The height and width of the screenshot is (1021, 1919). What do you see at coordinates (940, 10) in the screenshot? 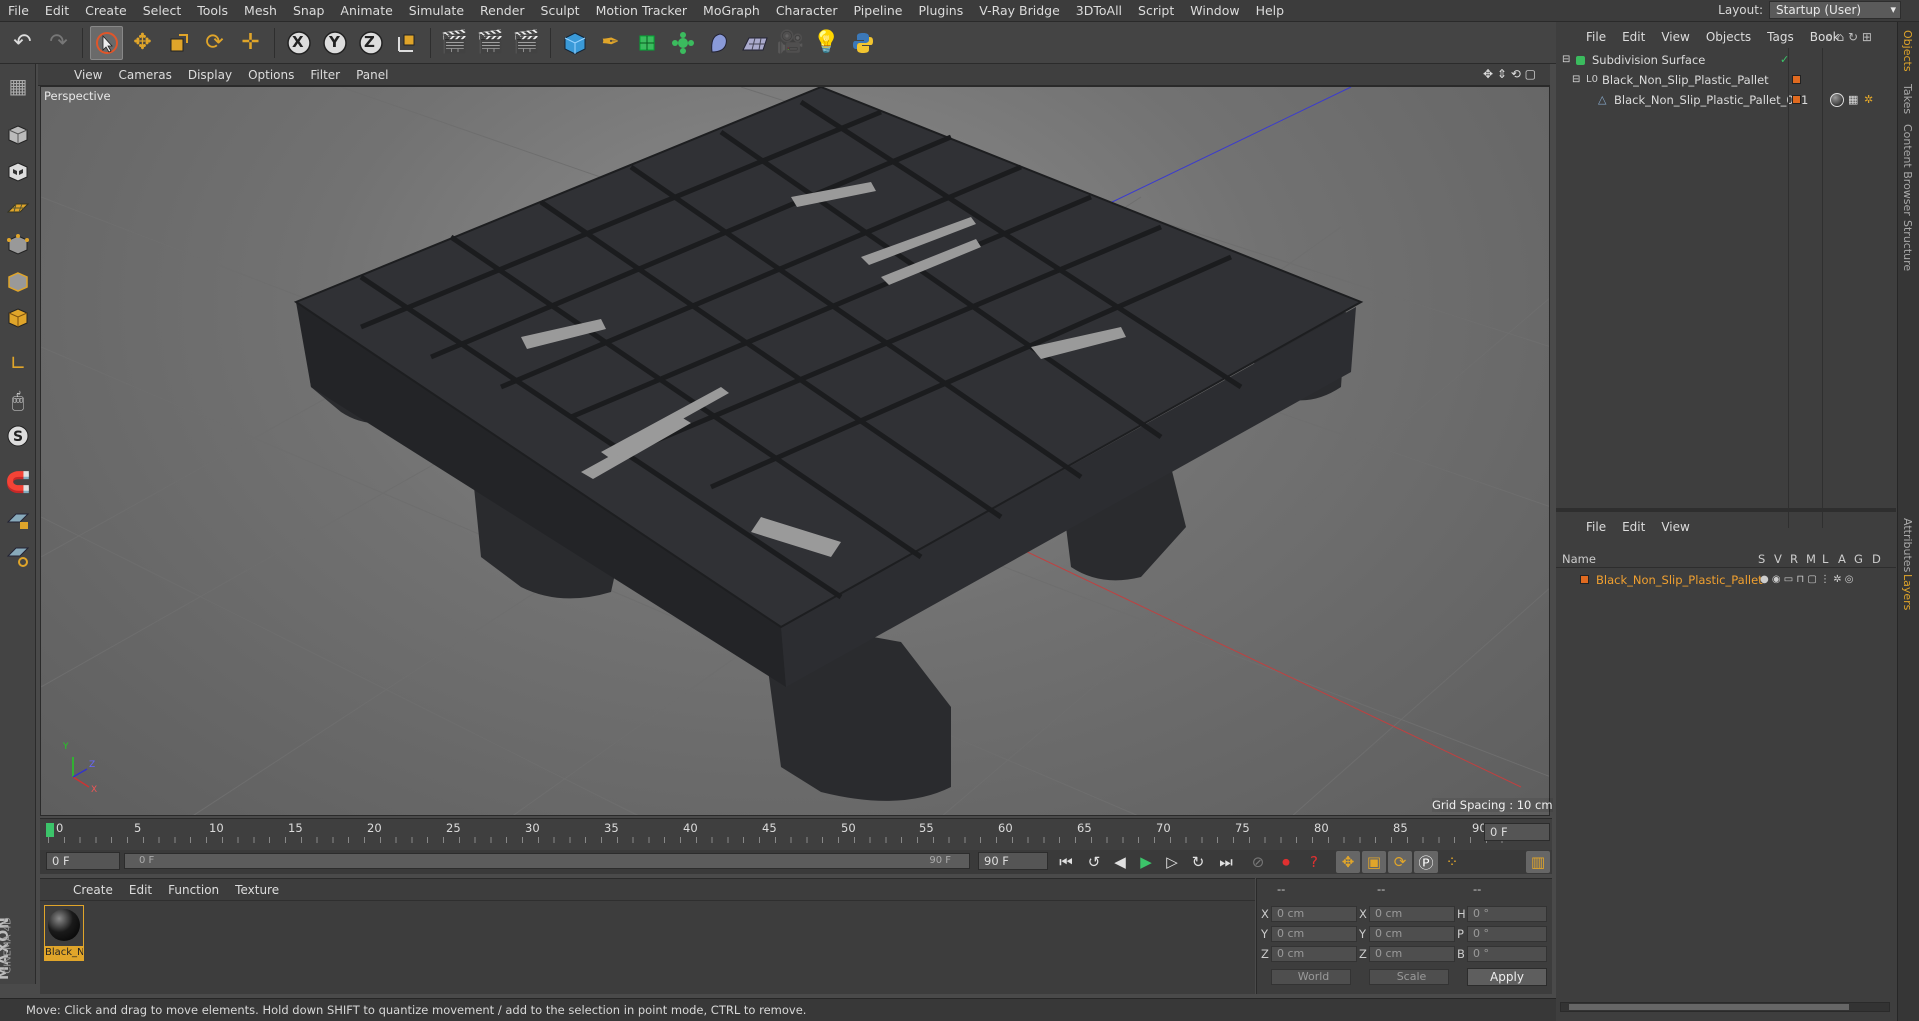
I see `menu-plugins: Plugins` at bounding box center [940, 10].